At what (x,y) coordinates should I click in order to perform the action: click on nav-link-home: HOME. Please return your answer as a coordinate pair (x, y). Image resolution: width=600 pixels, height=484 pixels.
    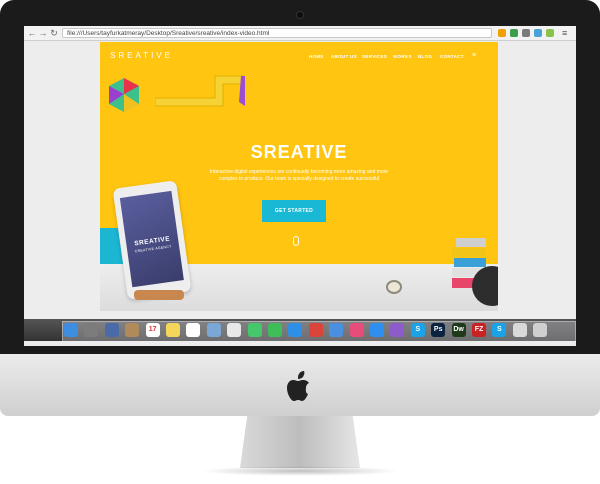
    Looking at the image, I should click on (316, 56).